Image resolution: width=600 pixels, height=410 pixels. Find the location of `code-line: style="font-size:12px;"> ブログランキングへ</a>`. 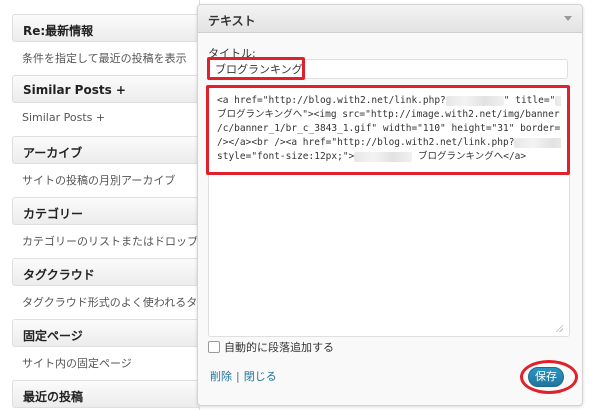

code-line: style="font-size:12px;"> ブログランキングへ</a> is located at coordinates (372, 156).